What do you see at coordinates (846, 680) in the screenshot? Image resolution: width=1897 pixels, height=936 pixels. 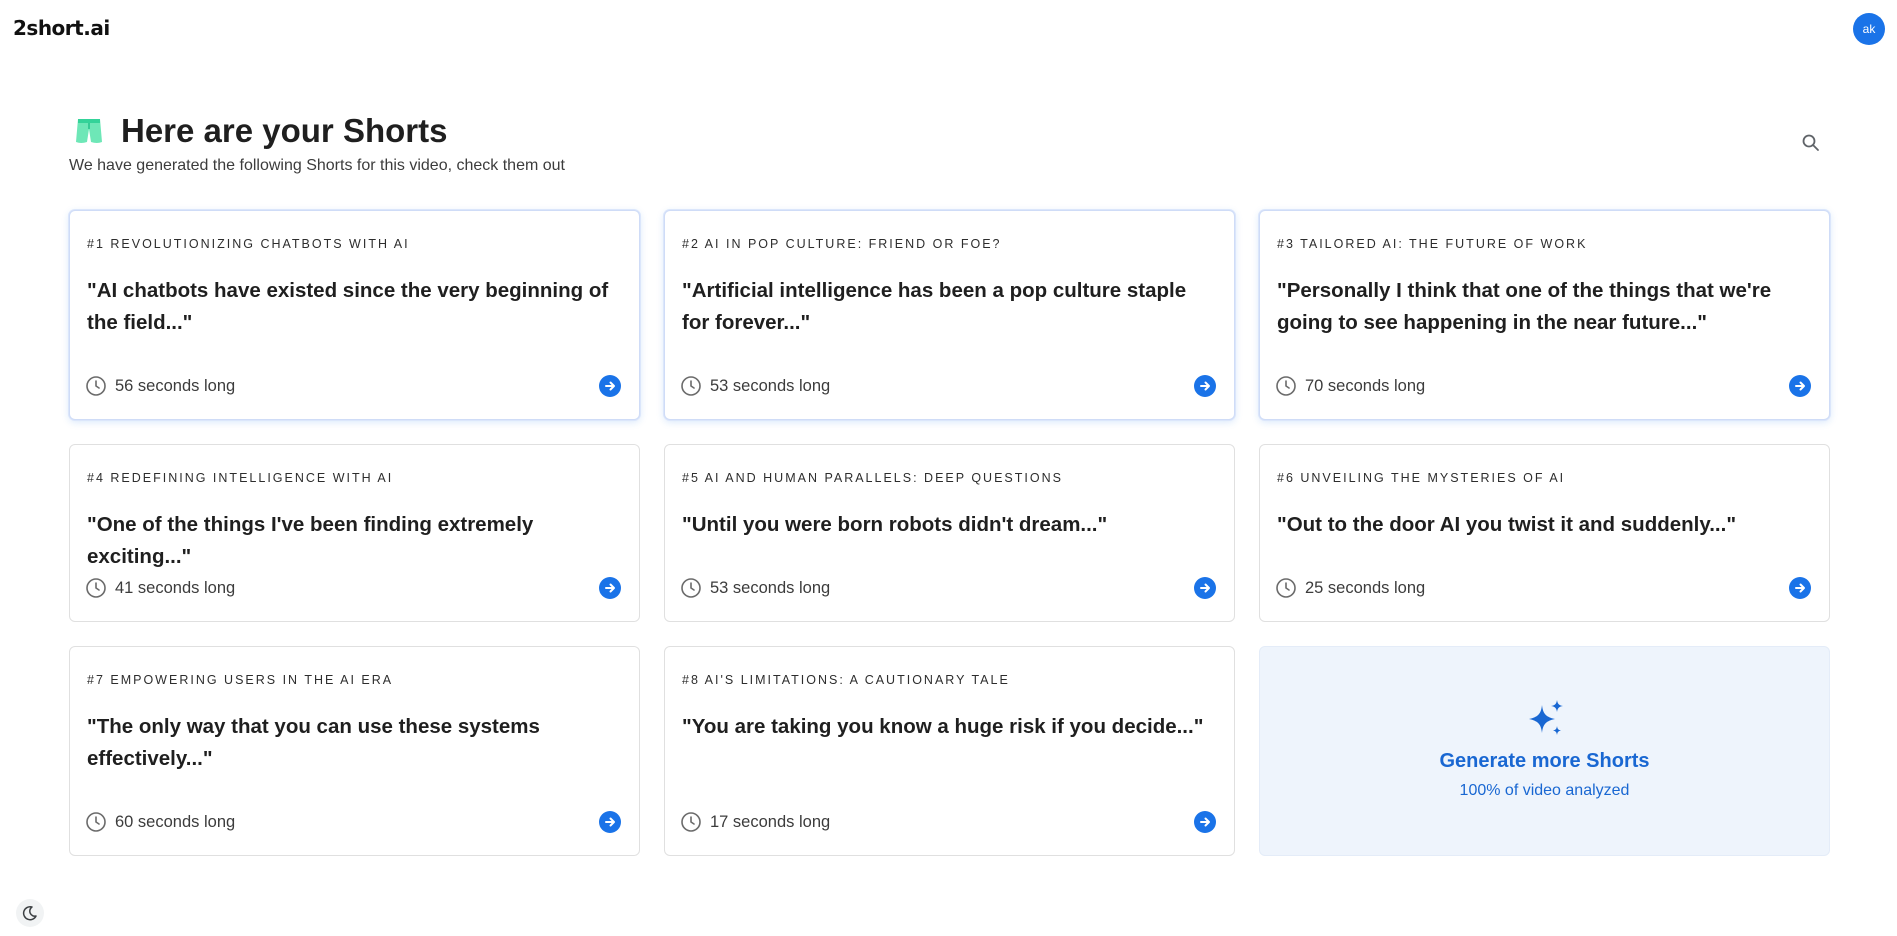 I see `short-title: #8 AI'S LIMITATIONS: A CAUTIONARY TALE` at bounding box center [846, 680].